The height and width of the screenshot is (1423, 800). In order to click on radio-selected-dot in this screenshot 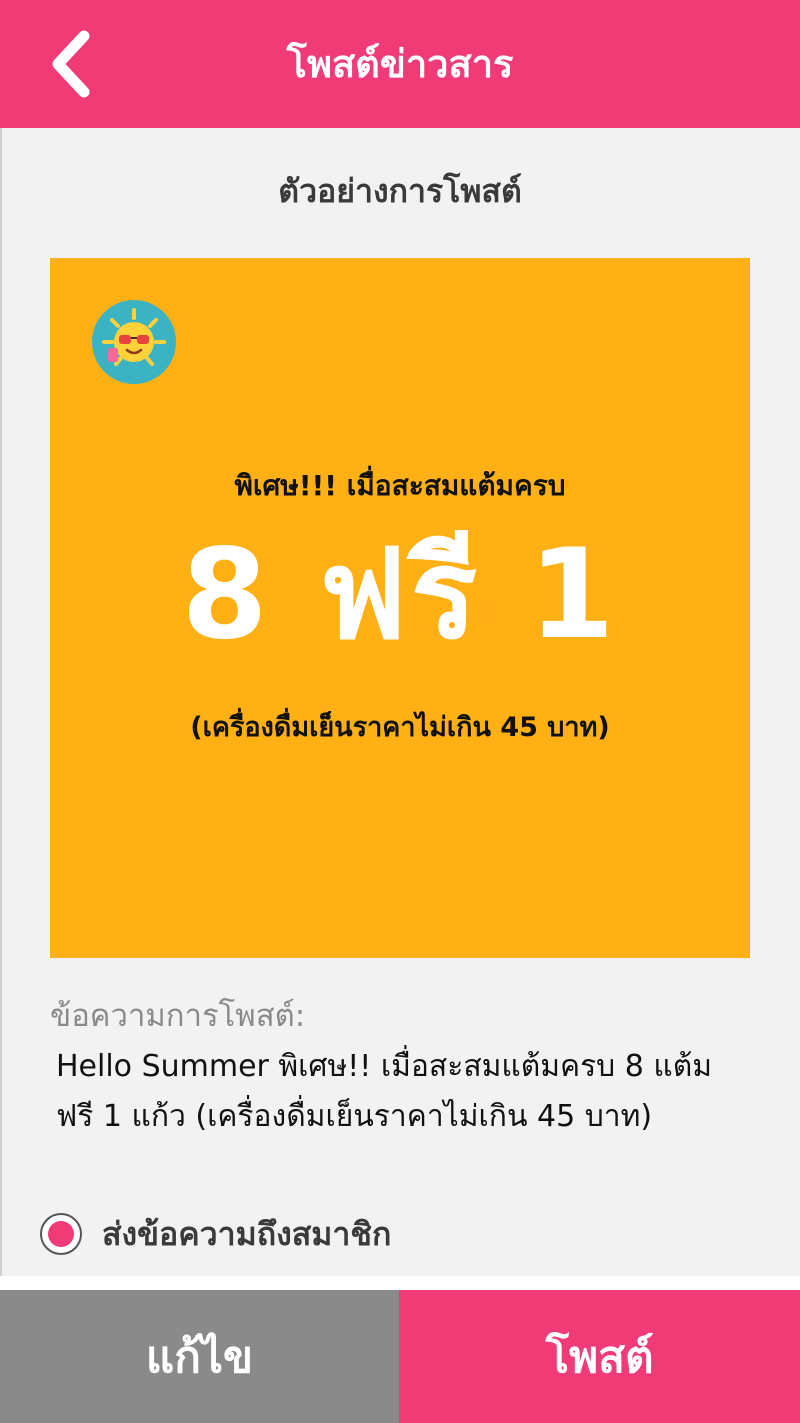, I will do `click(61, 1234)`.